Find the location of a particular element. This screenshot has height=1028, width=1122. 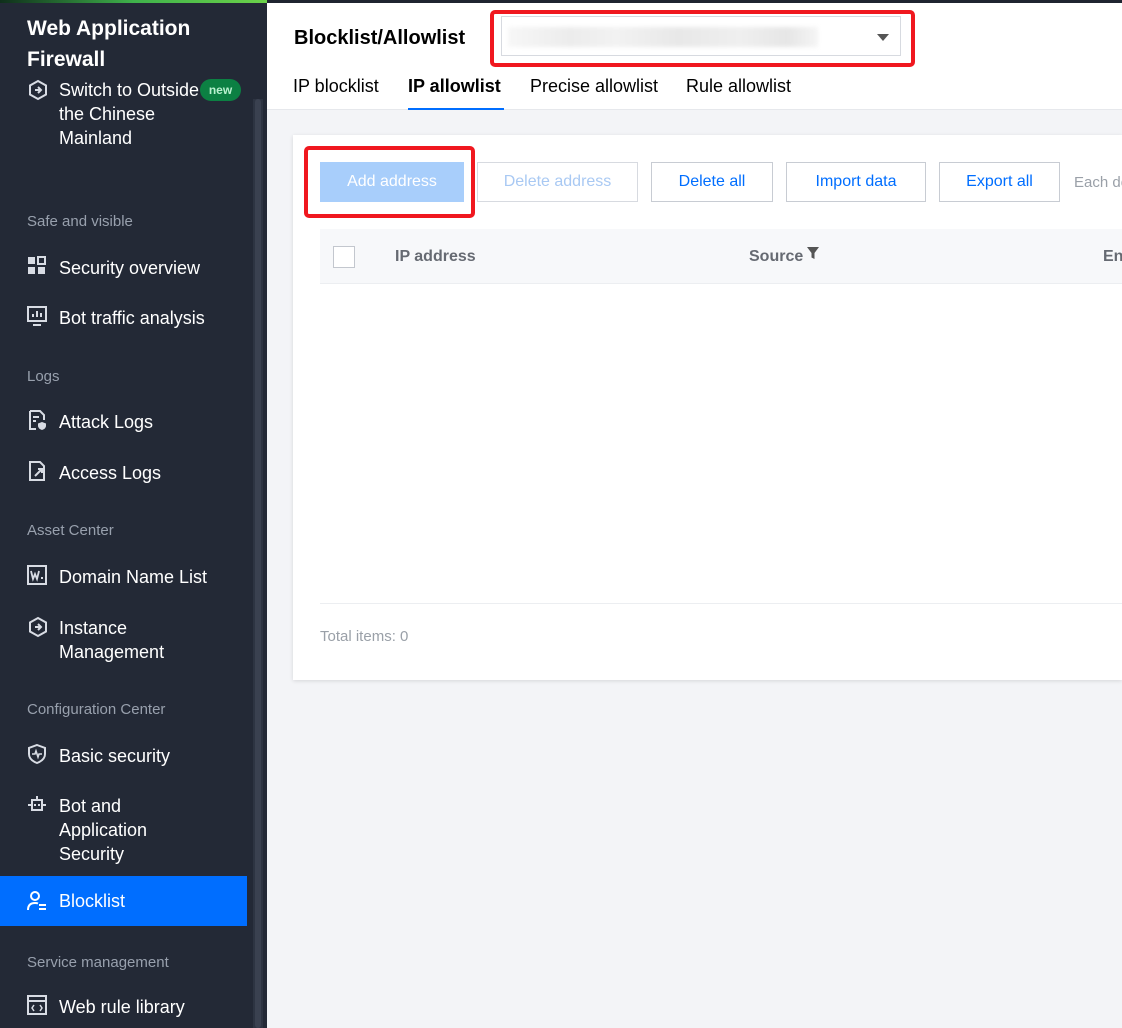

sidebar-item-label: Instance Management is located at coordinates (112, 640).